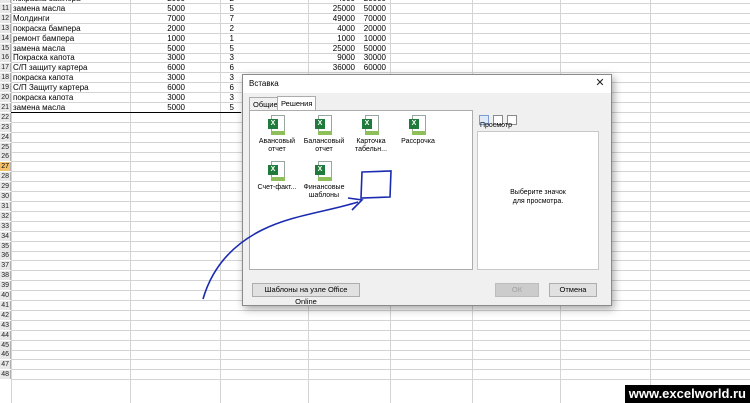 The height and width of the screenshot is (403, 750). I want to click on cell: 1, so click(227, 38).